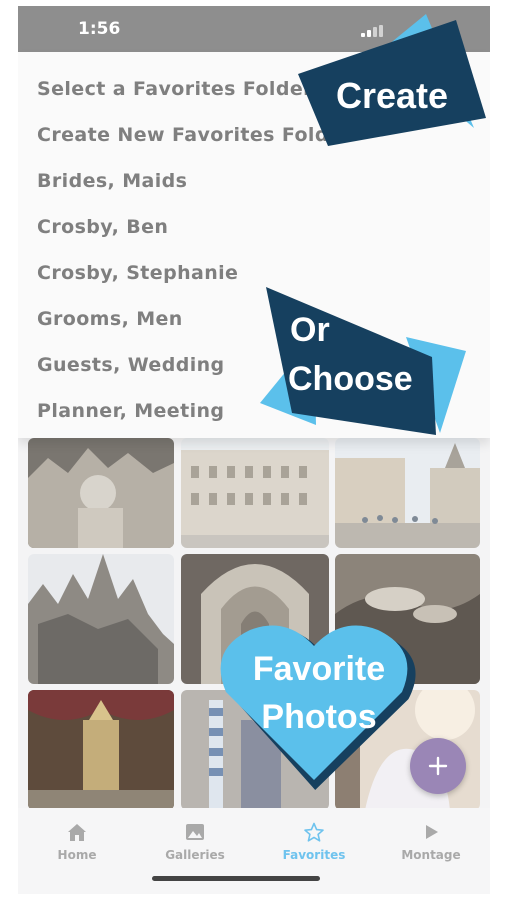 The height and width of the screenshot is (900, 507). Describe the element at coordinates (392, 95) in the screenshot. I see `create-callout-text: Create` at that location.